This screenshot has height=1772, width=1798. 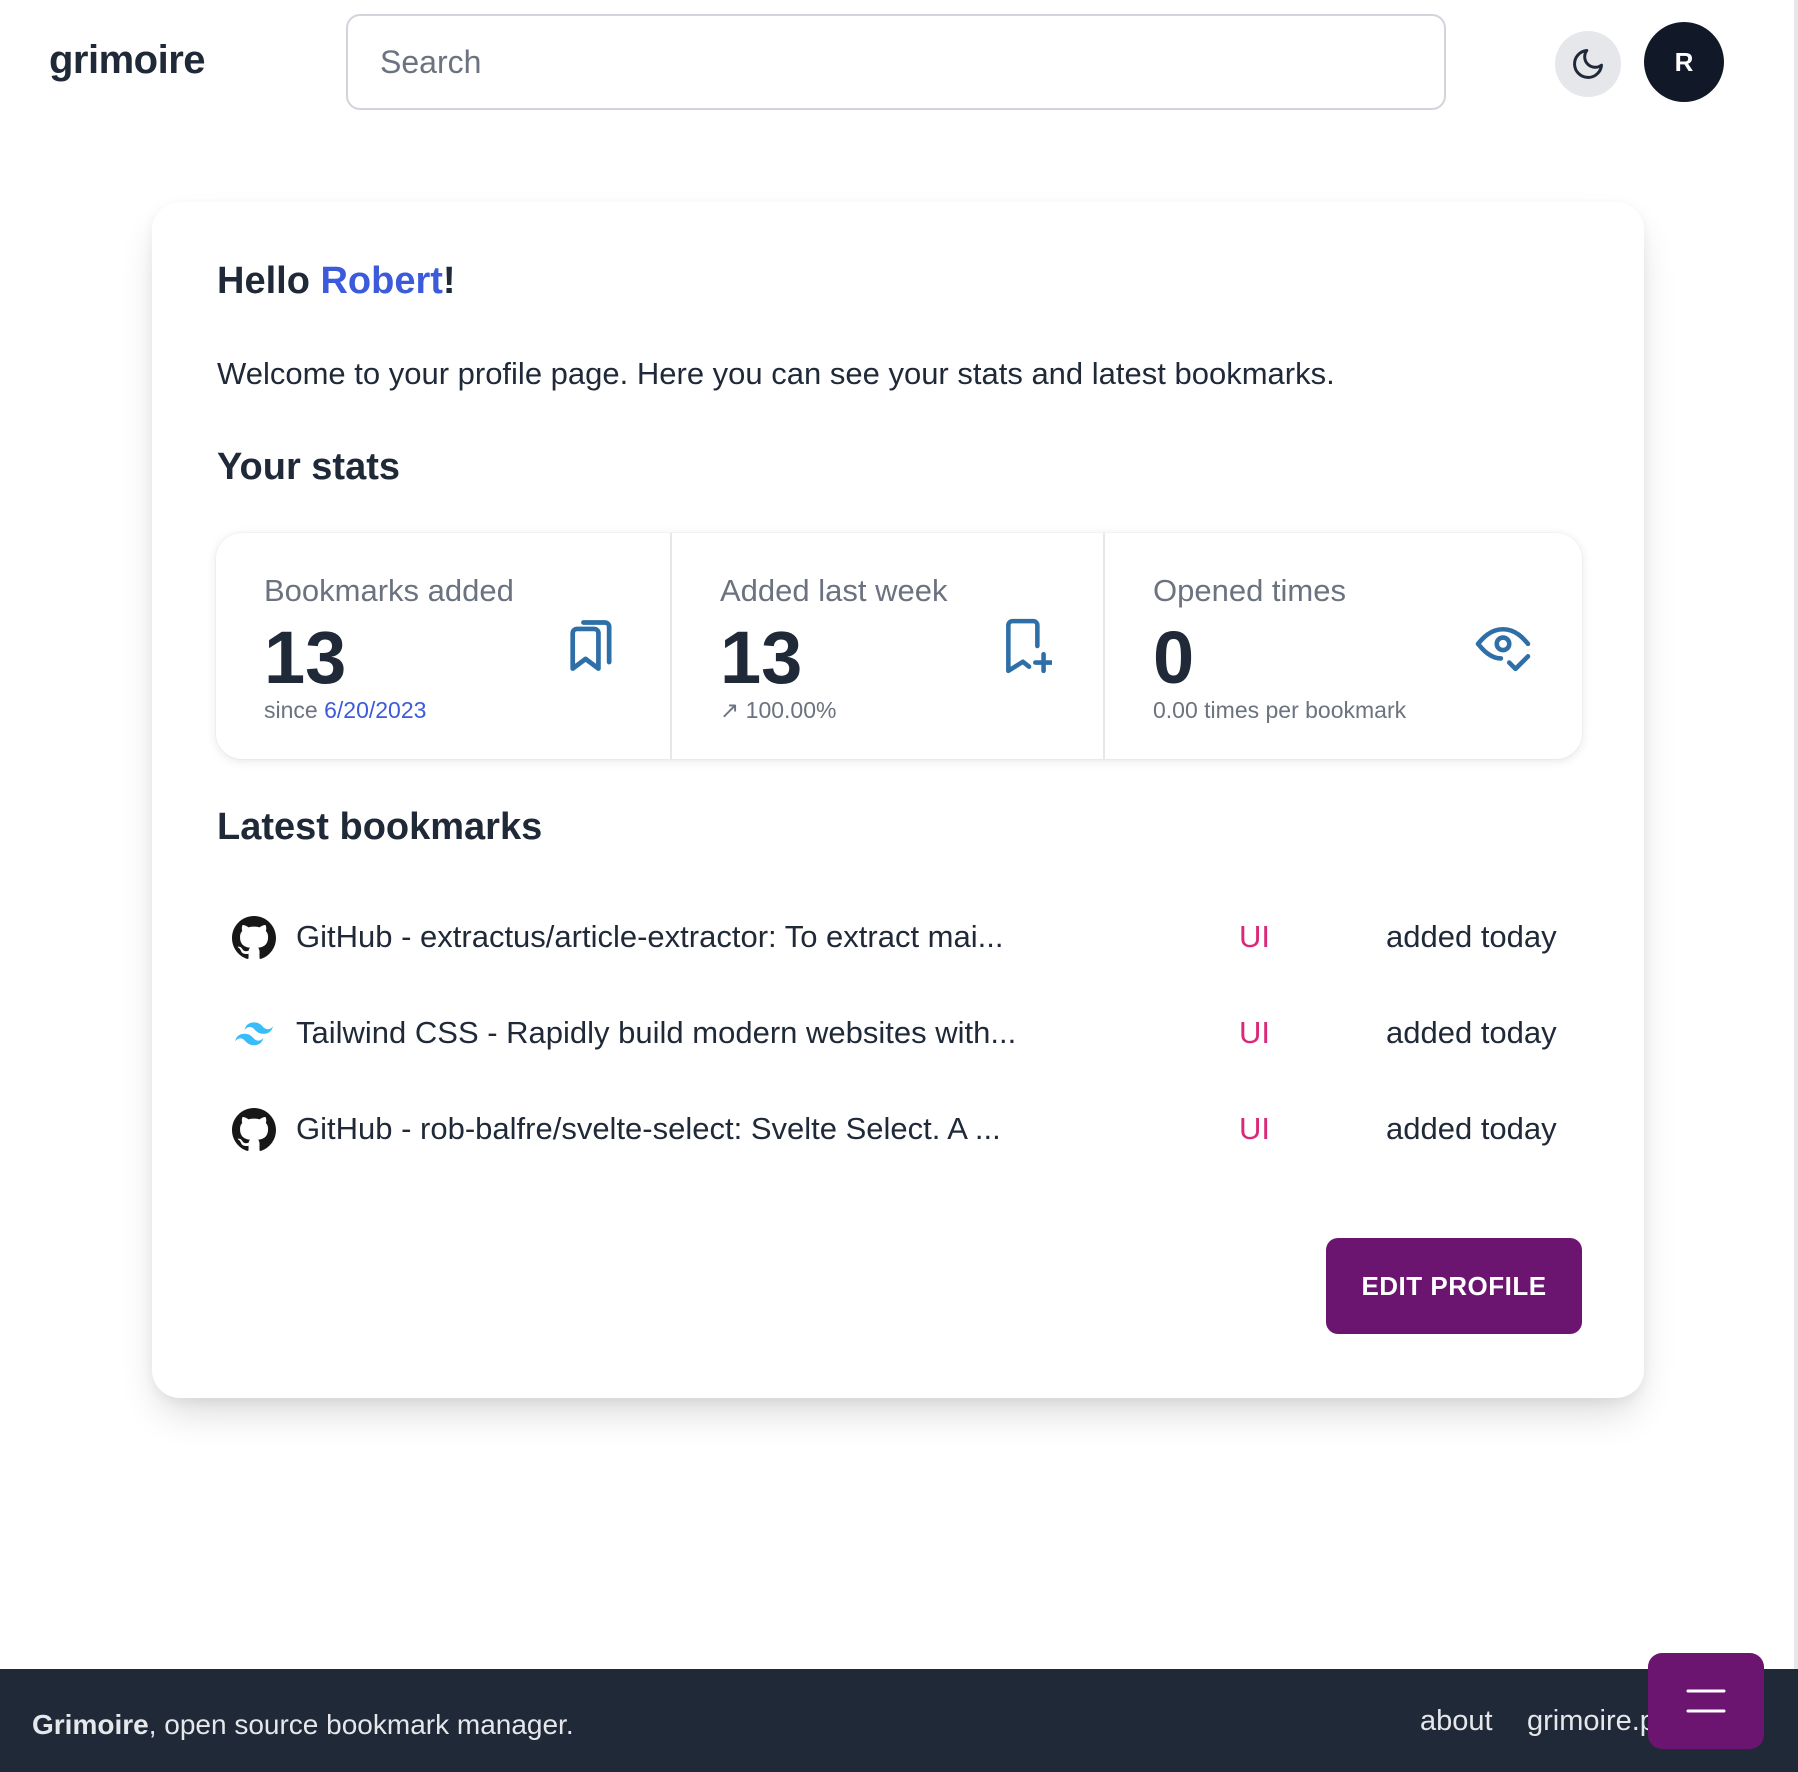 What do you see at coordinates (294, 710) in the screenshot?
I see `stat-desc-prefix: since` at bounding box center [294, 710].